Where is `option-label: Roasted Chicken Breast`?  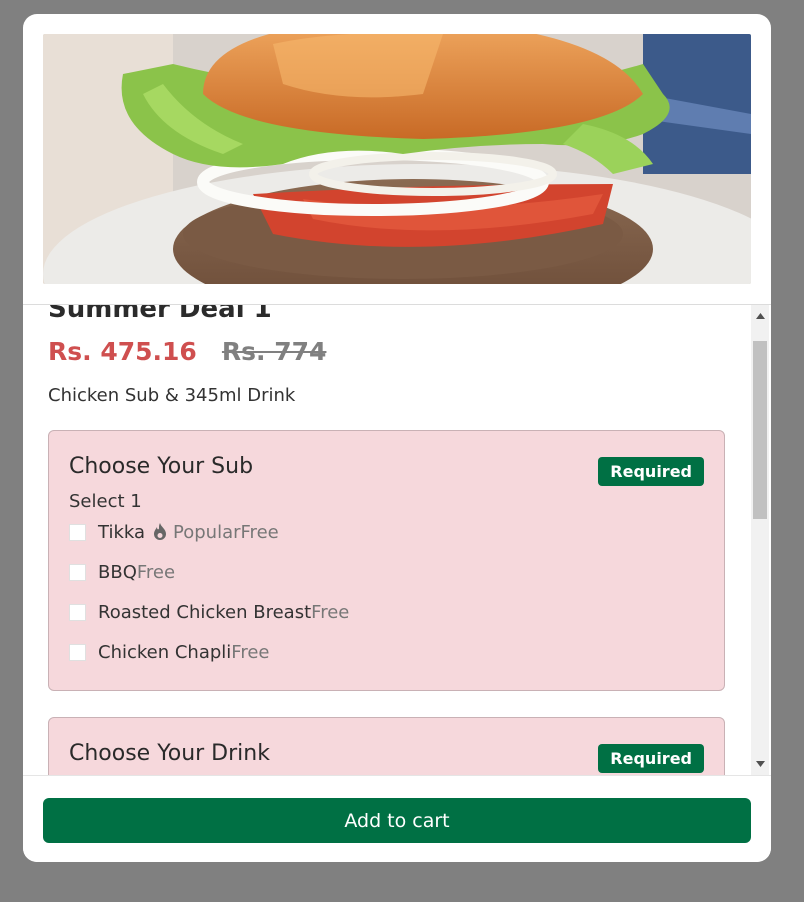 option-label: Roasted Chicken Breast is located at coordinates (205, 612).